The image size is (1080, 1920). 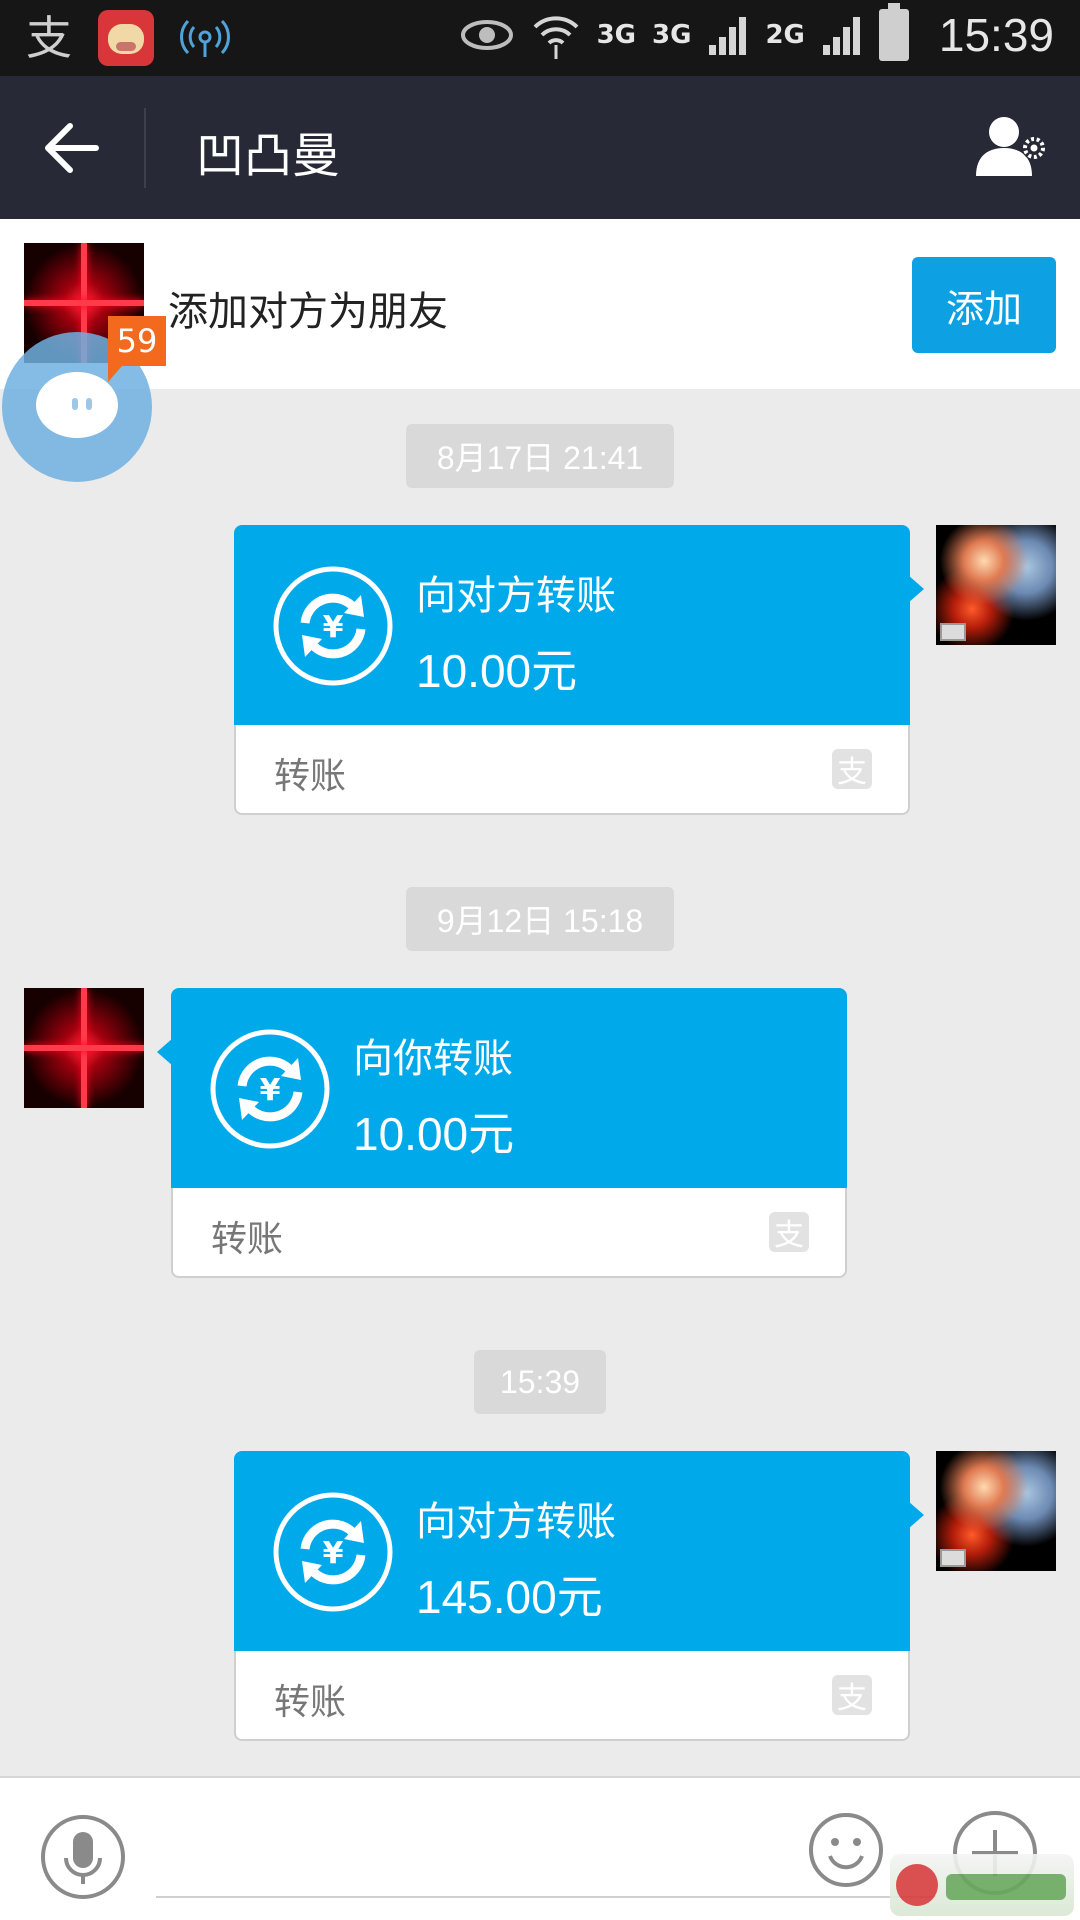 I want to click on add-friend-button: 添加, so click(x=984, y=305).